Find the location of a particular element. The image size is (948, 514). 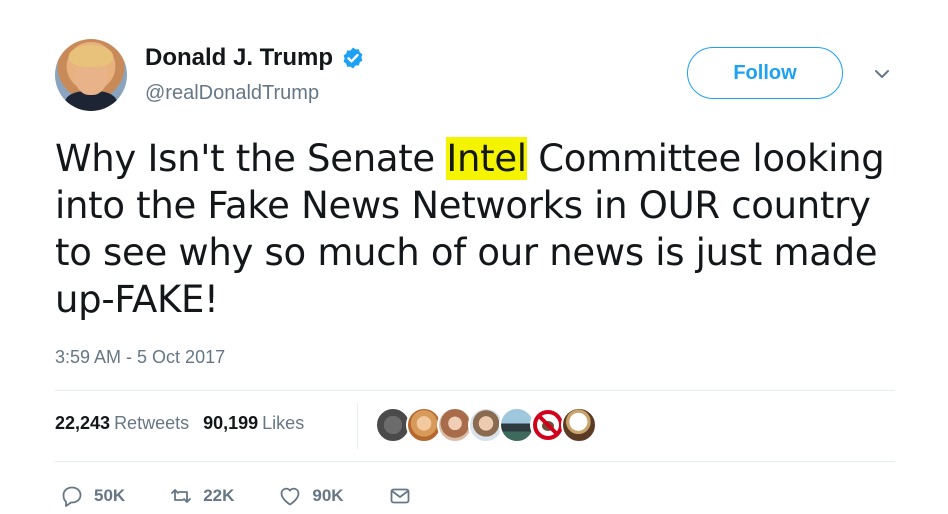

stats-separator is located at coordinates (357, 426).